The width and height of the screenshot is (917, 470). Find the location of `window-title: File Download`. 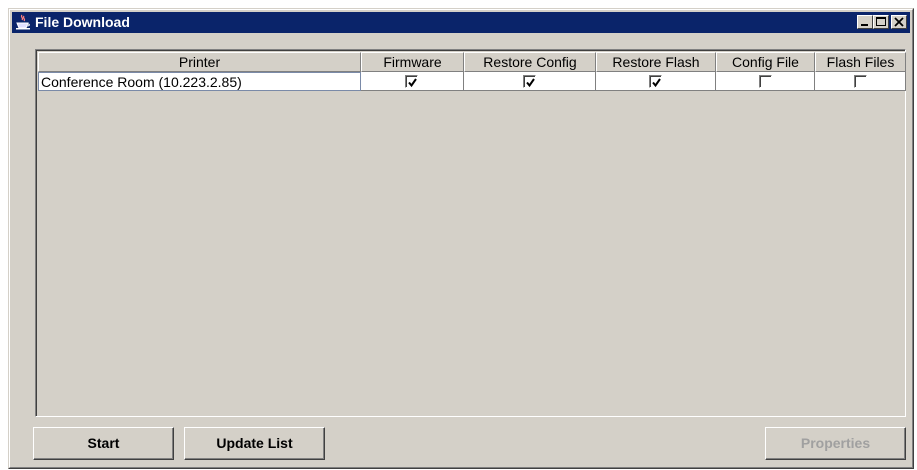

window-title: File Download is located at coordinates (82, 22).